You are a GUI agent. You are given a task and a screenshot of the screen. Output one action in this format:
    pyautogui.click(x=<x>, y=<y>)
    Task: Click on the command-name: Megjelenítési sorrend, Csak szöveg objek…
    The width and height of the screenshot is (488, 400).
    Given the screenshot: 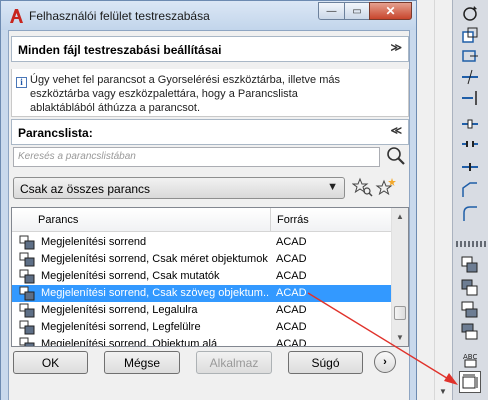 What is the action you would take?
    pyautogui.click(x=155, y=293)
    